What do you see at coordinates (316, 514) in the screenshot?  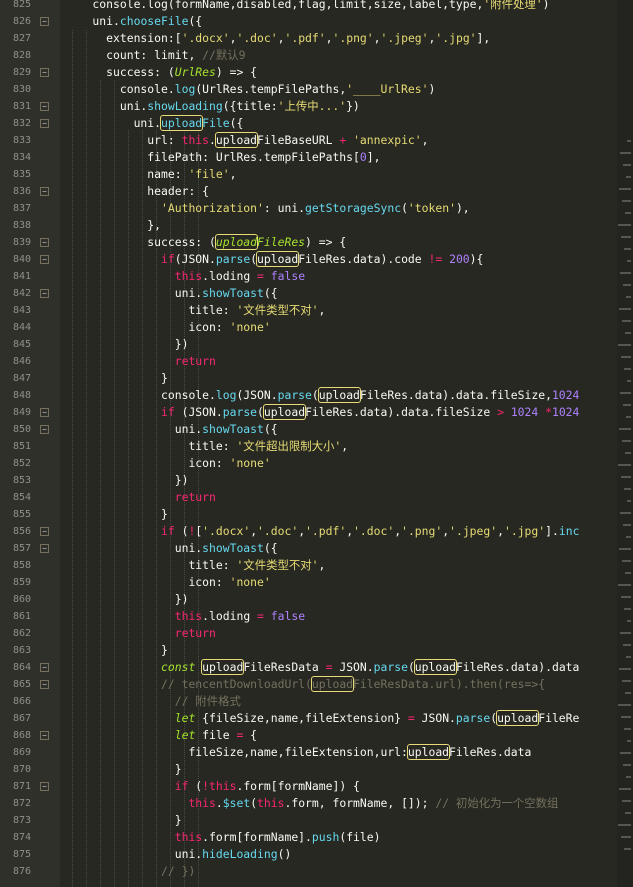 I see `code-line: 855 }` at bounding box center [316, 514].